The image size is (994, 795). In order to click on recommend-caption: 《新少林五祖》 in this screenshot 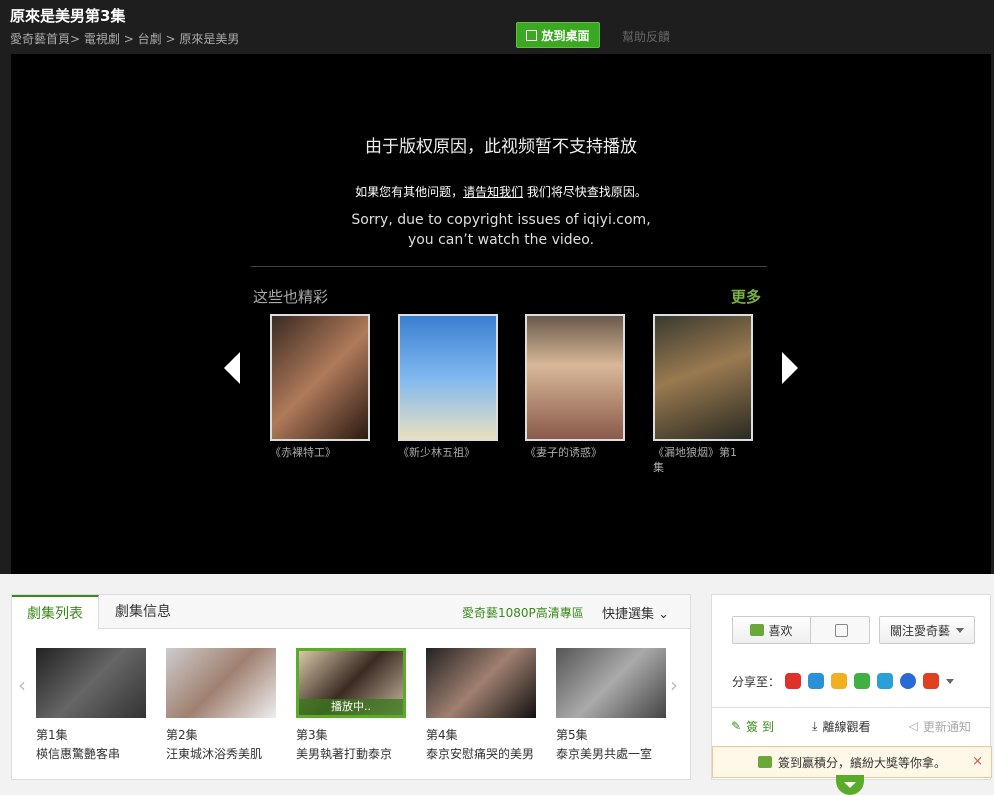, I will do `click(443, 452)`.